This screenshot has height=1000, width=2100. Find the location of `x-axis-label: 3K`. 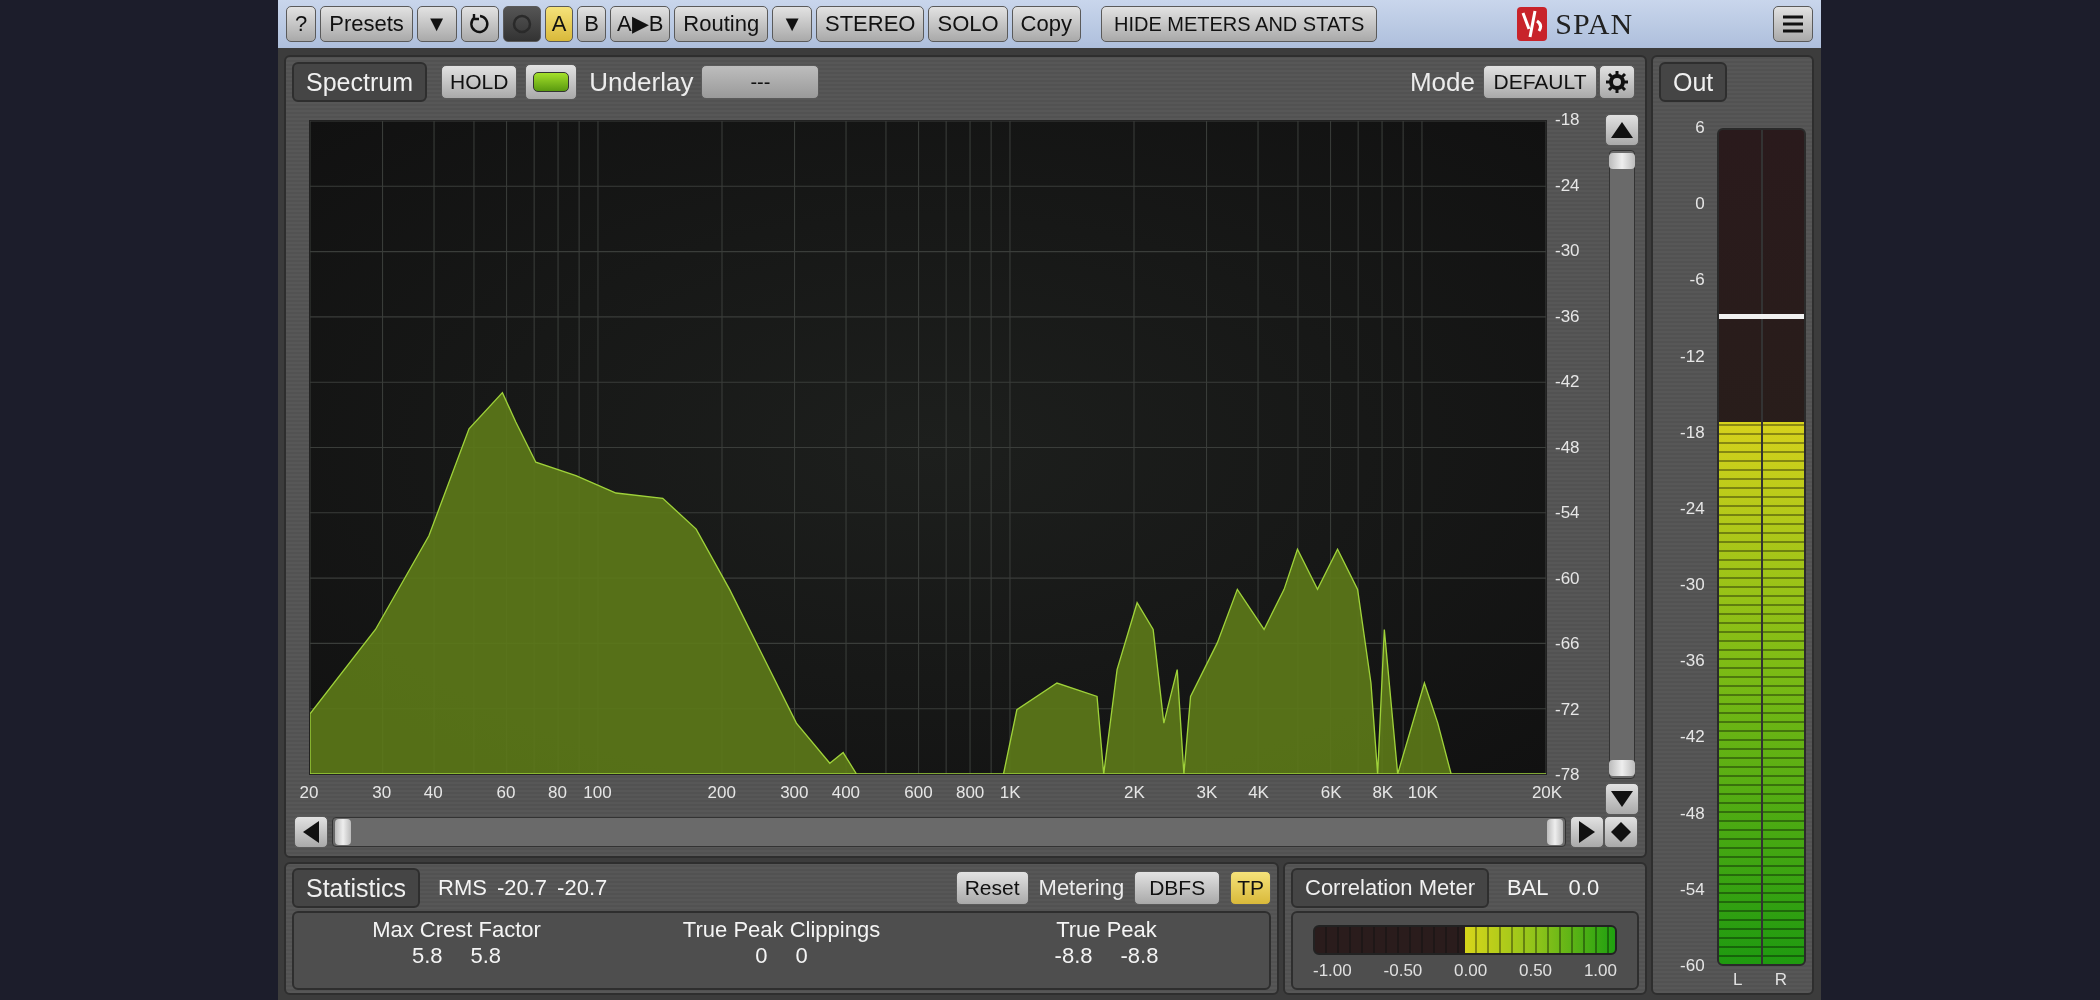

x-axis-label: 3K is located at coordinates (1207, 793).